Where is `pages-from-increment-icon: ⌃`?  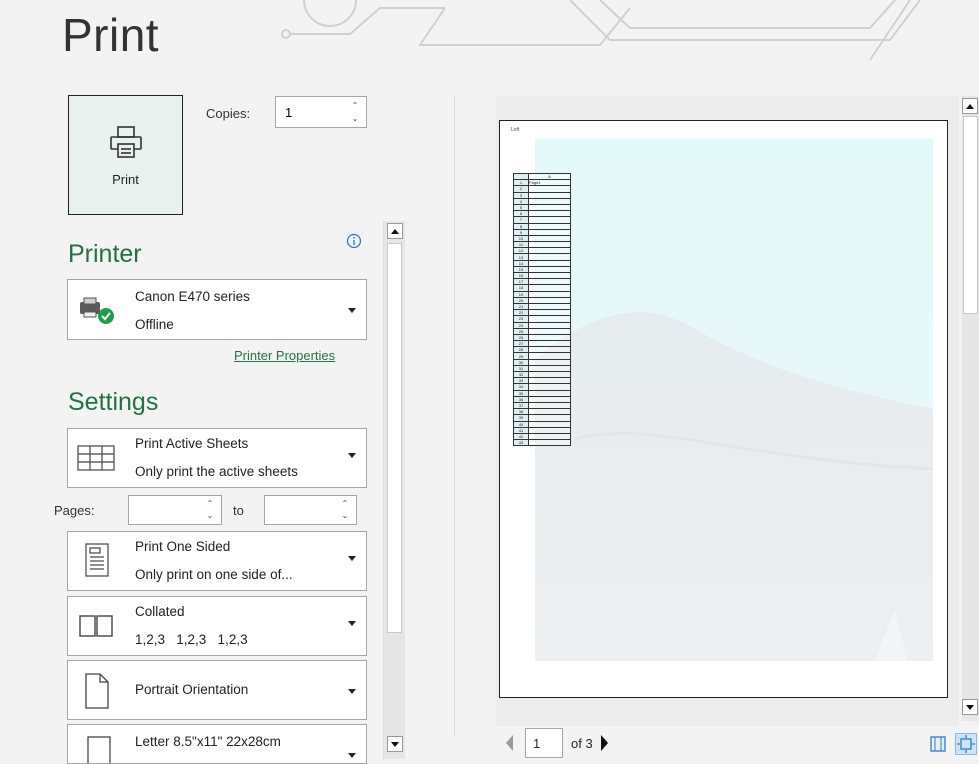
pages-from-increment-icon: ⌃ is located at coordinates (210, 504).